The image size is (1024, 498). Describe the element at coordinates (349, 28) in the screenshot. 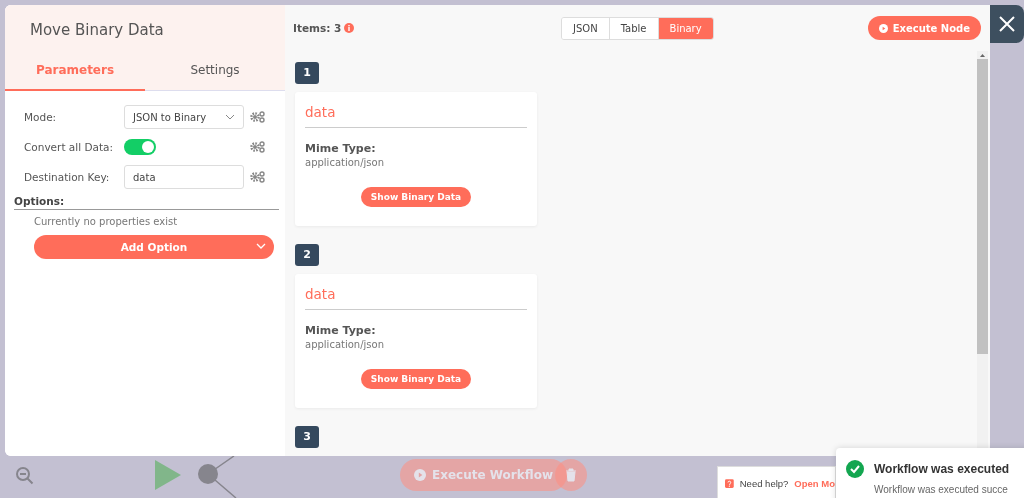

I see `info-icon` at that location.